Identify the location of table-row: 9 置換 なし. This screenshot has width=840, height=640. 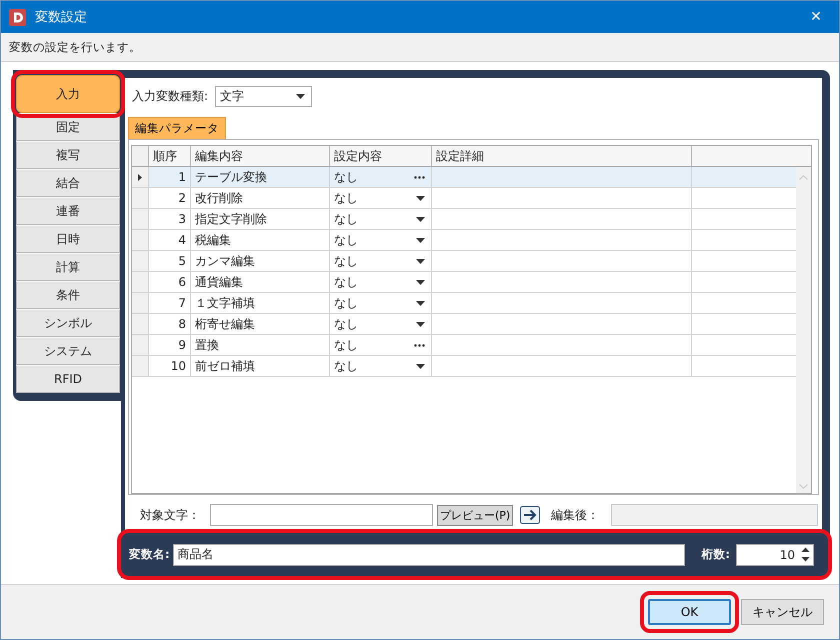
(464, 345).